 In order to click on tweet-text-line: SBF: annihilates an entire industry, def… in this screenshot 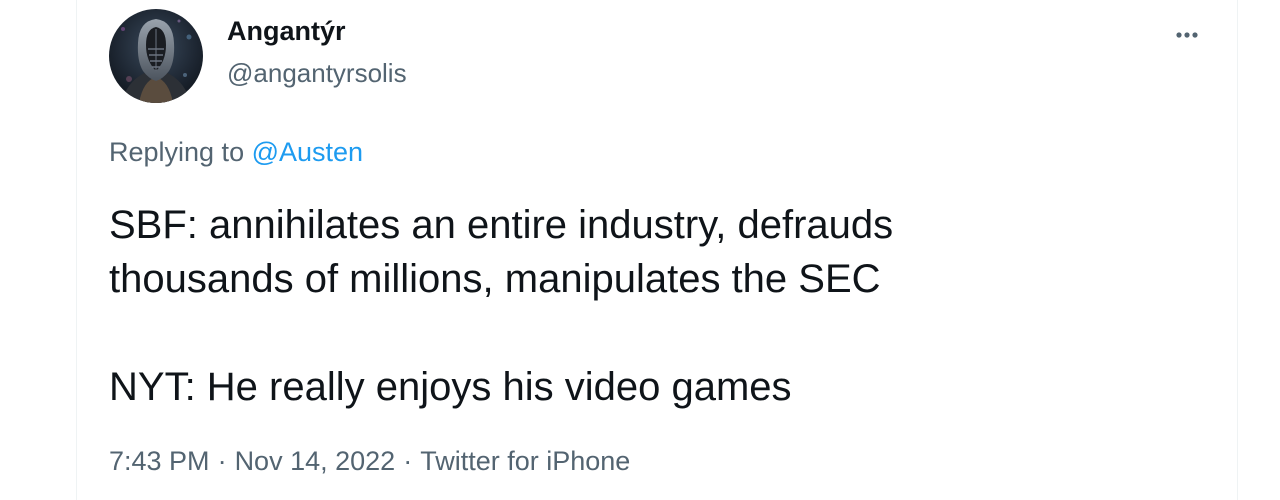, I will do `click(501, 225)`.